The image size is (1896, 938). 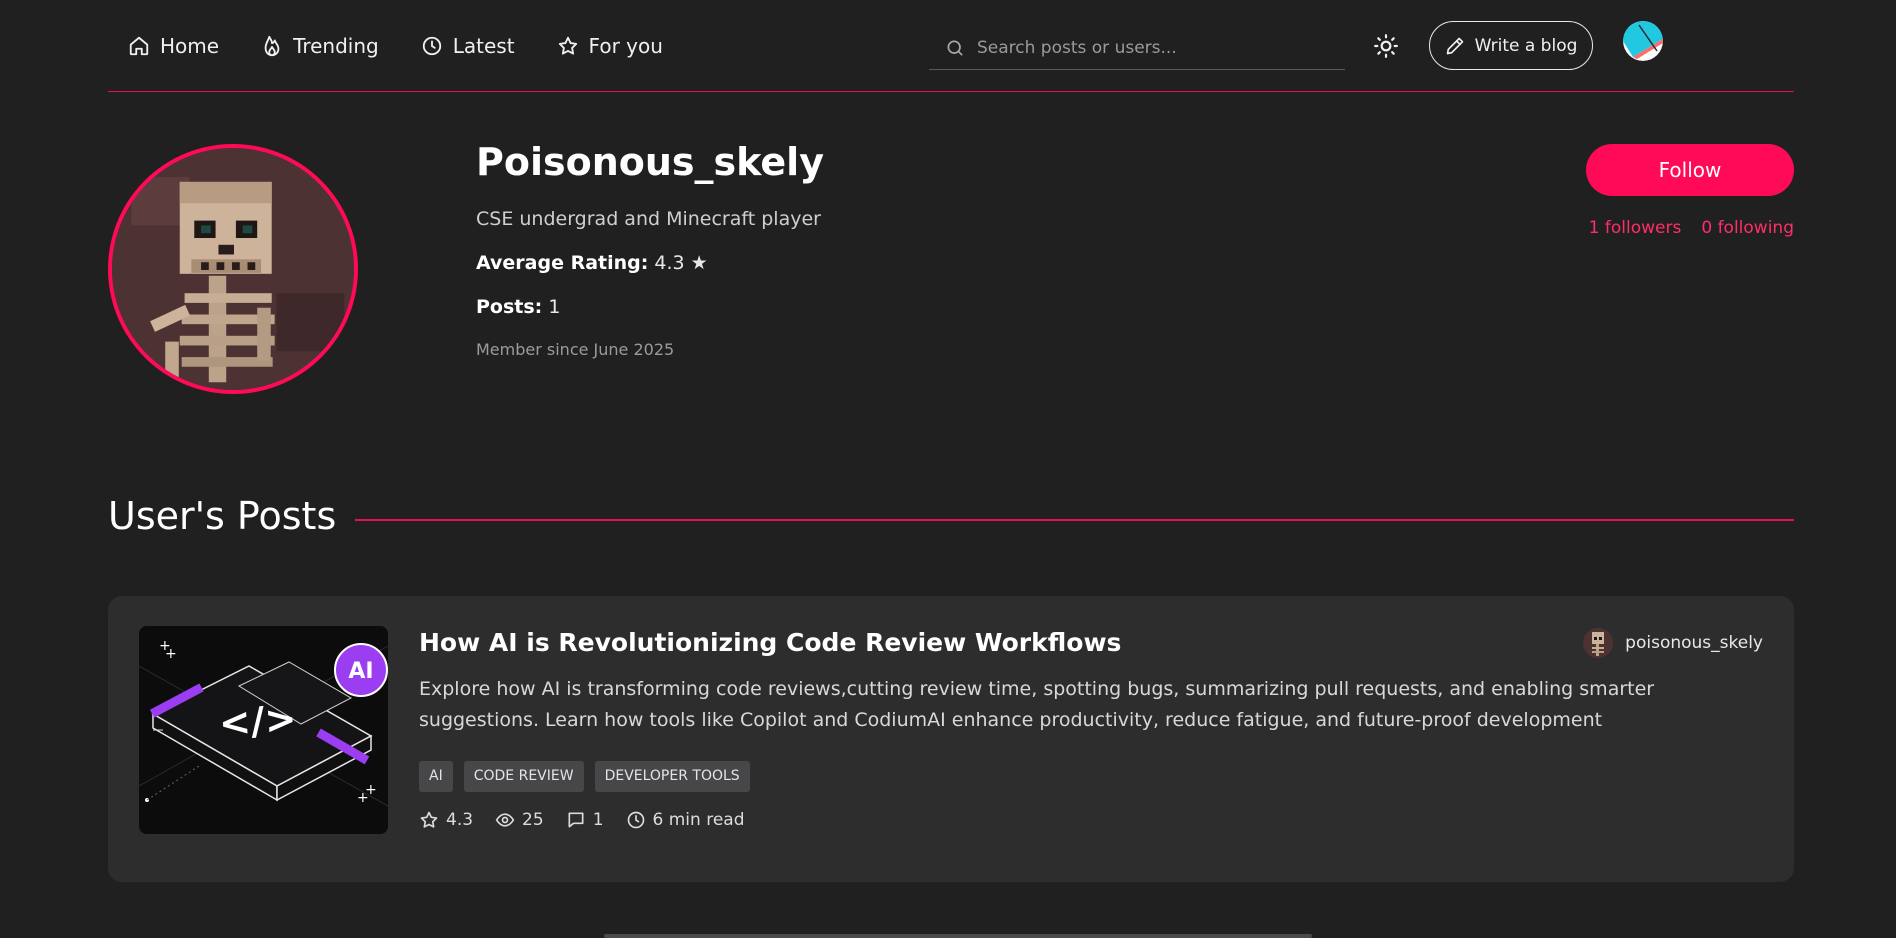 What do you see at coordinates (1074, 520) in the screenshot?
I see `section-divider` at bounding box center [1074, 520].